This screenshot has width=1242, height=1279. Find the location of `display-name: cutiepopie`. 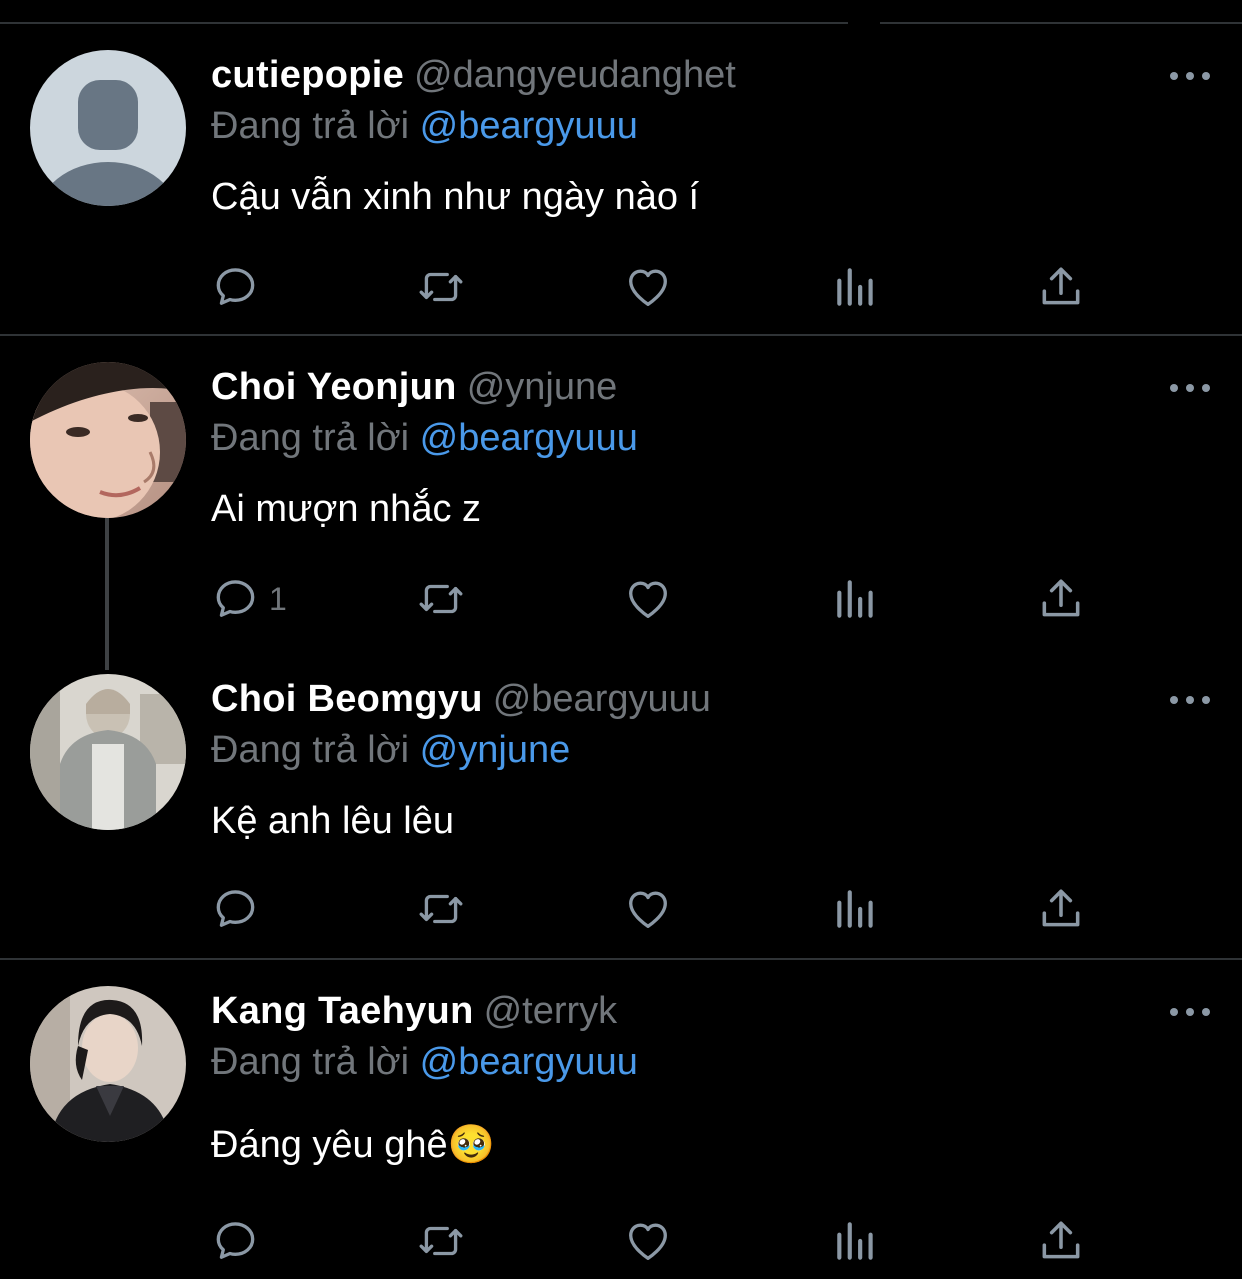

display-name: cutiepopie is located at coordinates (307, 75).